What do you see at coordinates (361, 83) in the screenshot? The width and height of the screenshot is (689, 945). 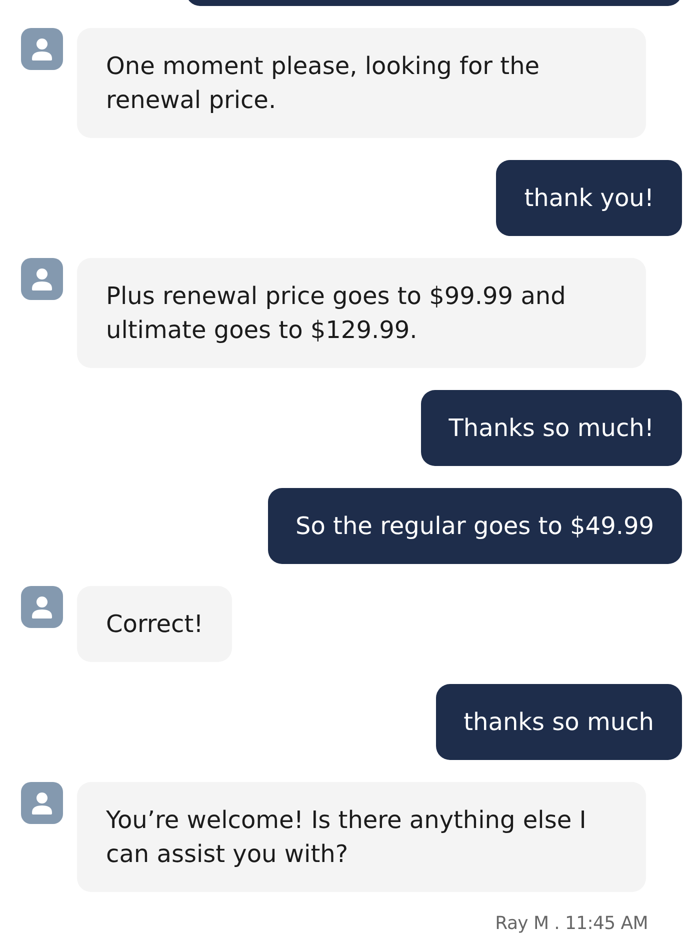 I see `agent-message-bubble: One moment please, looking for the renewal price.` at bounding box center [361, 83].